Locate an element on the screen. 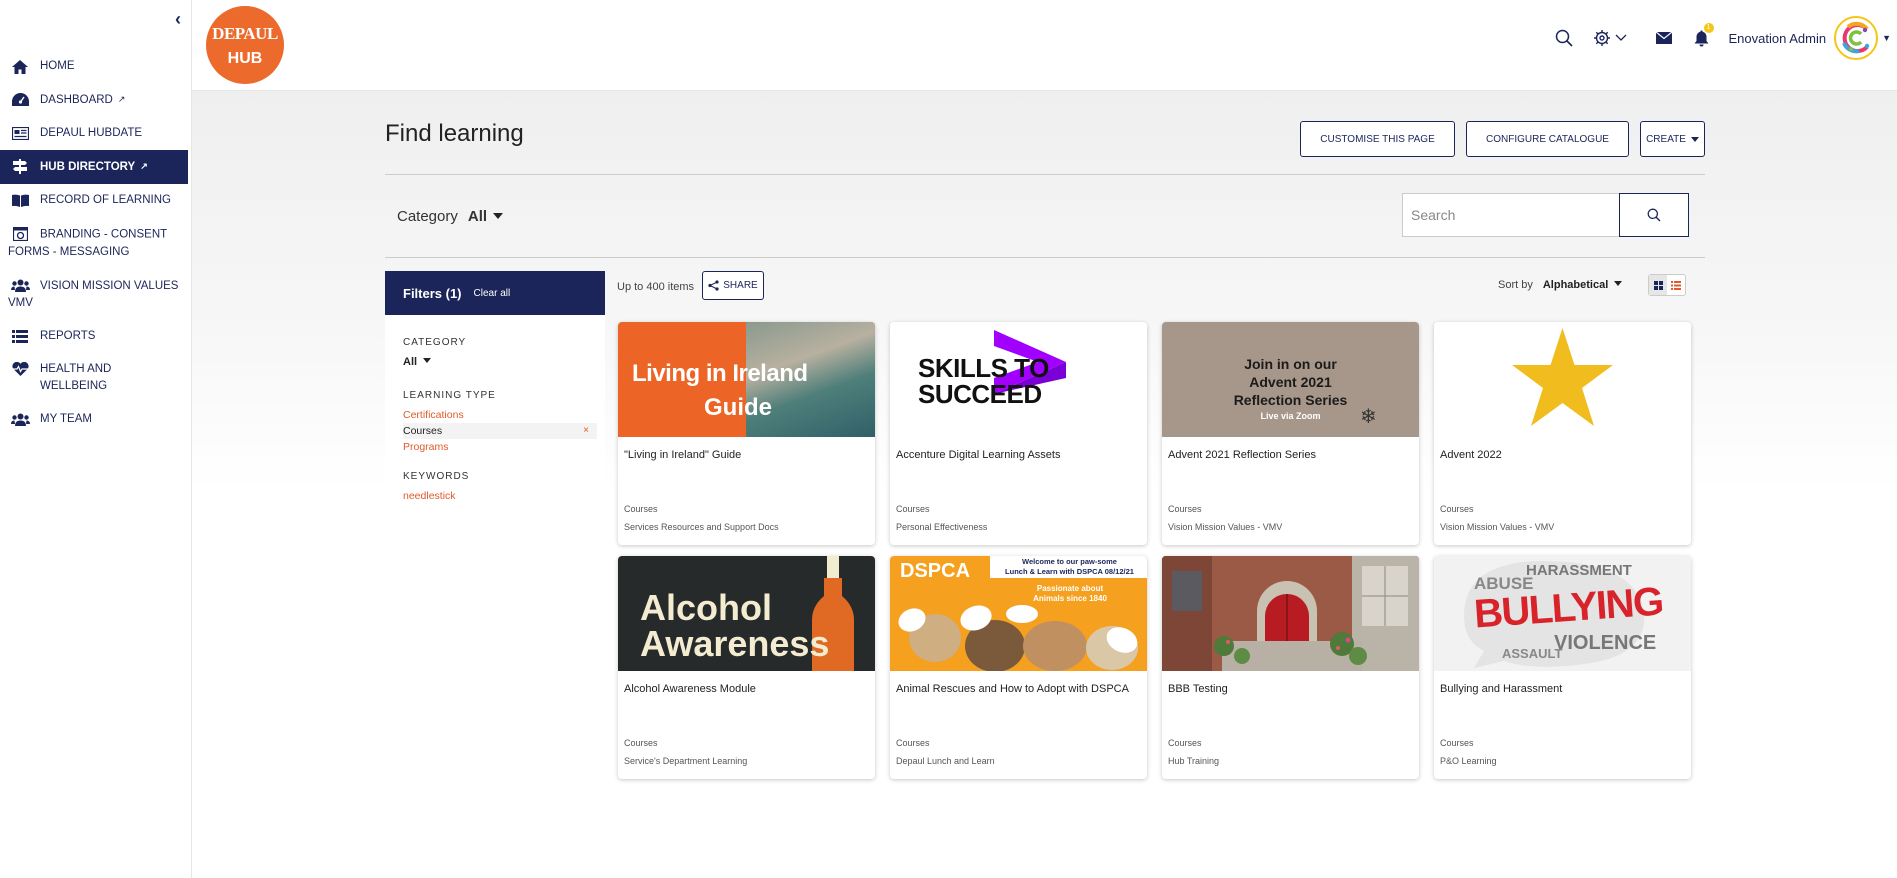  keyword-filter: needlestick is located at coordinates (495, 496).